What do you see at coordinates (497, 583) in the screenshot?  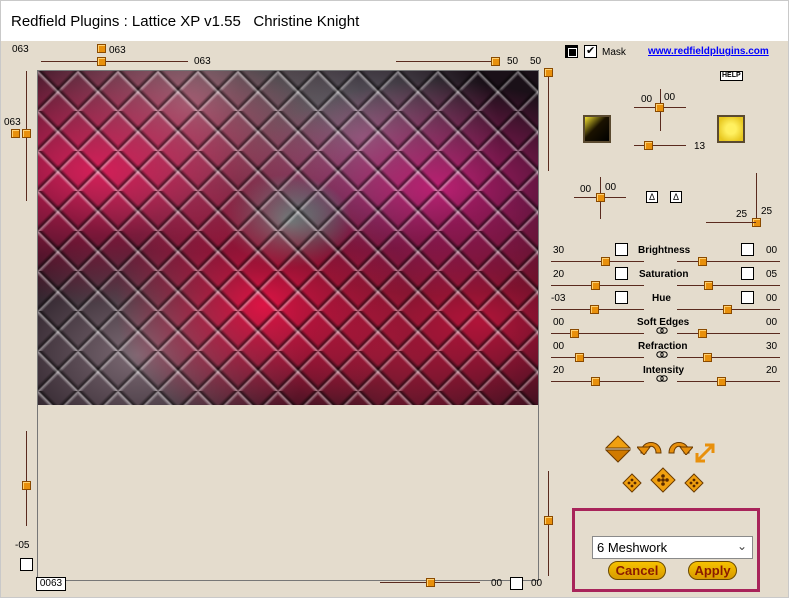 I see `bottom-value-a: 00` at bounding box center [497, 583].